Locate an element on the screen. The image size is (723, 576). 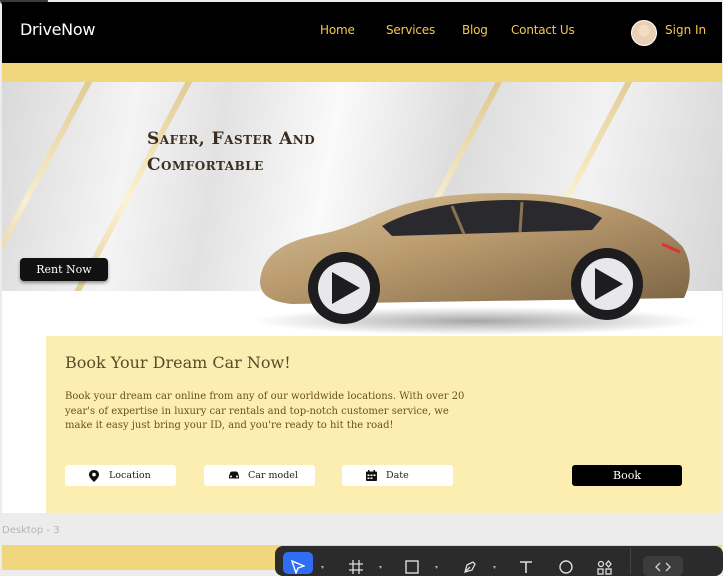
pen-icon is located at coordinates (470, 567).